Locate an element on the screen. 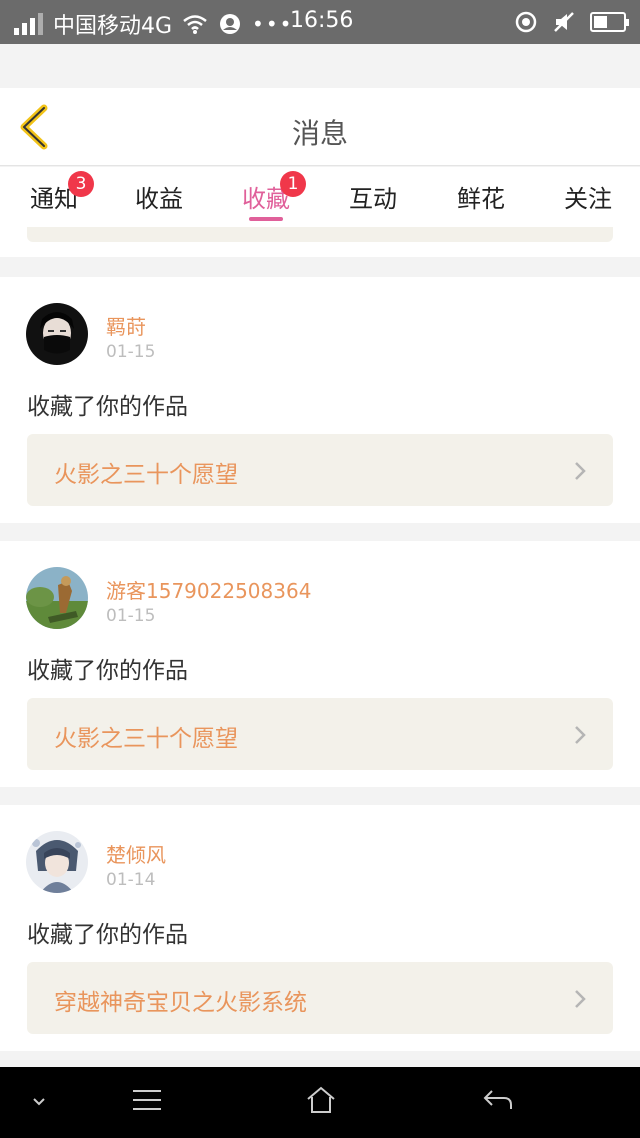  previous-card is located at coordinates (320, 242).